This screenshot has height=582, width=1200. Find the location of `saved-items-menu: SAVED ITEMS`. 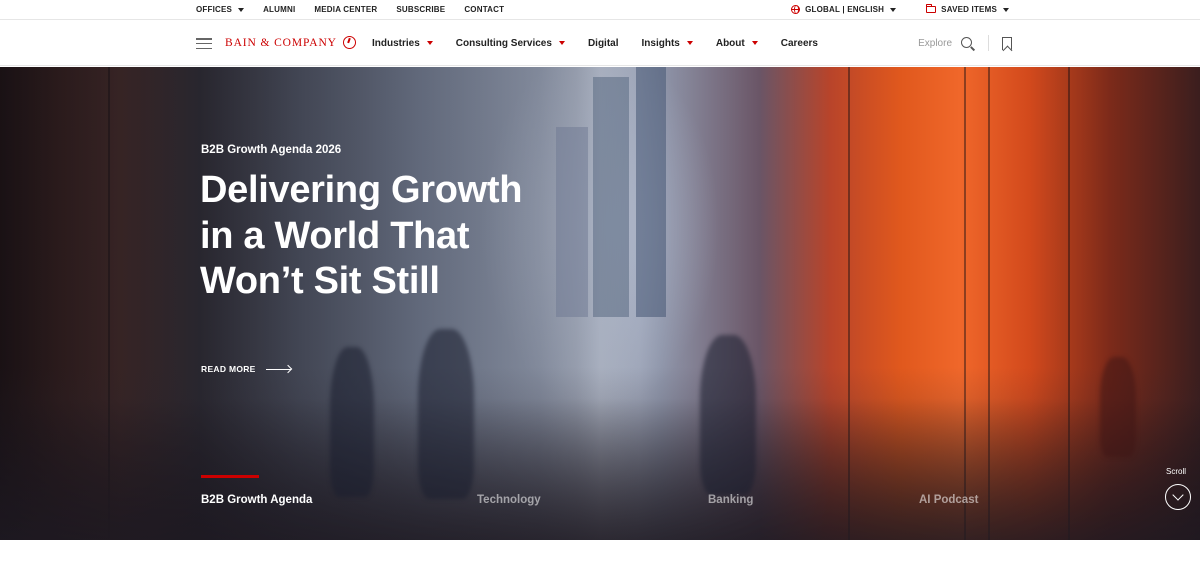

saved-items-menu: SAVED ITEMS is located at coordinates (967, 9).